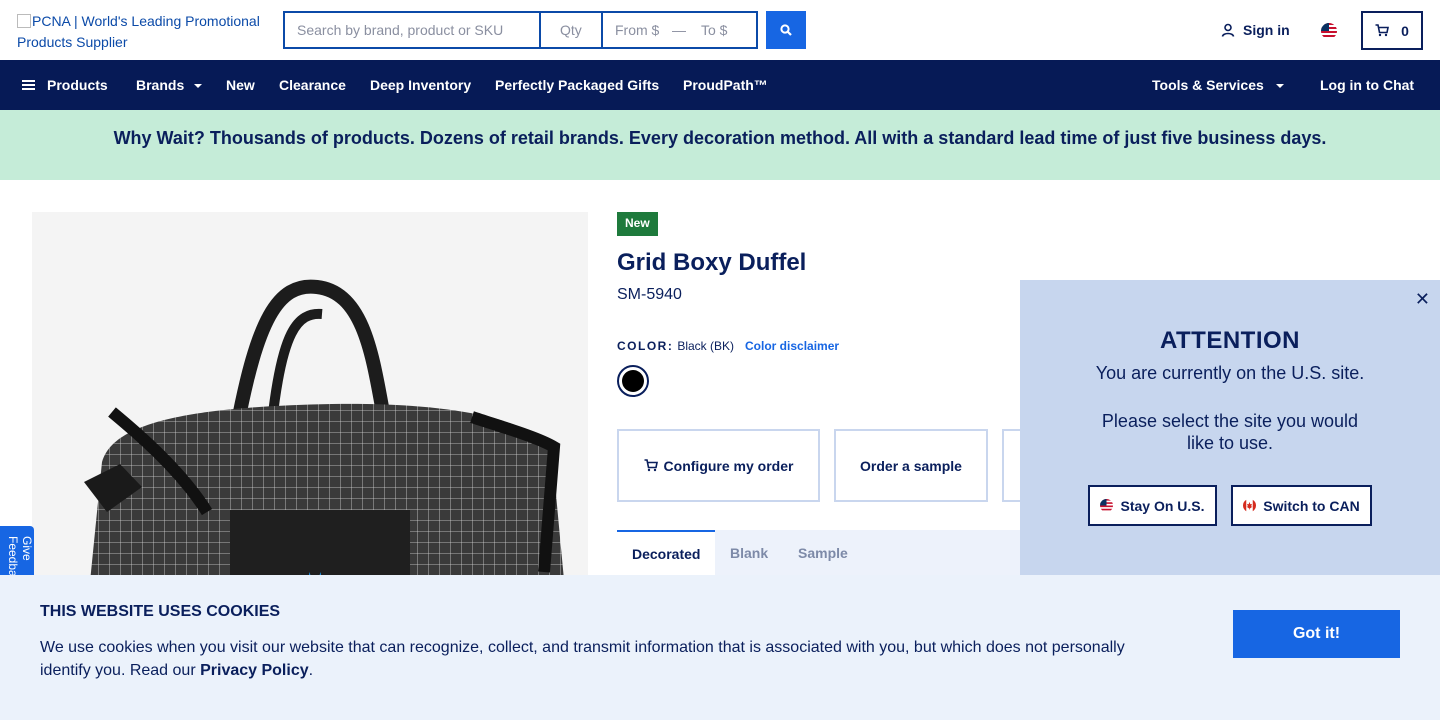 The height and width of the screenshot is (720, 1440). What do you see at coordinates (1230, 373) in the screenshot?
I see `dialog-current-site: You are currently on the U.S. site.` at bounding box center [1230, 373].